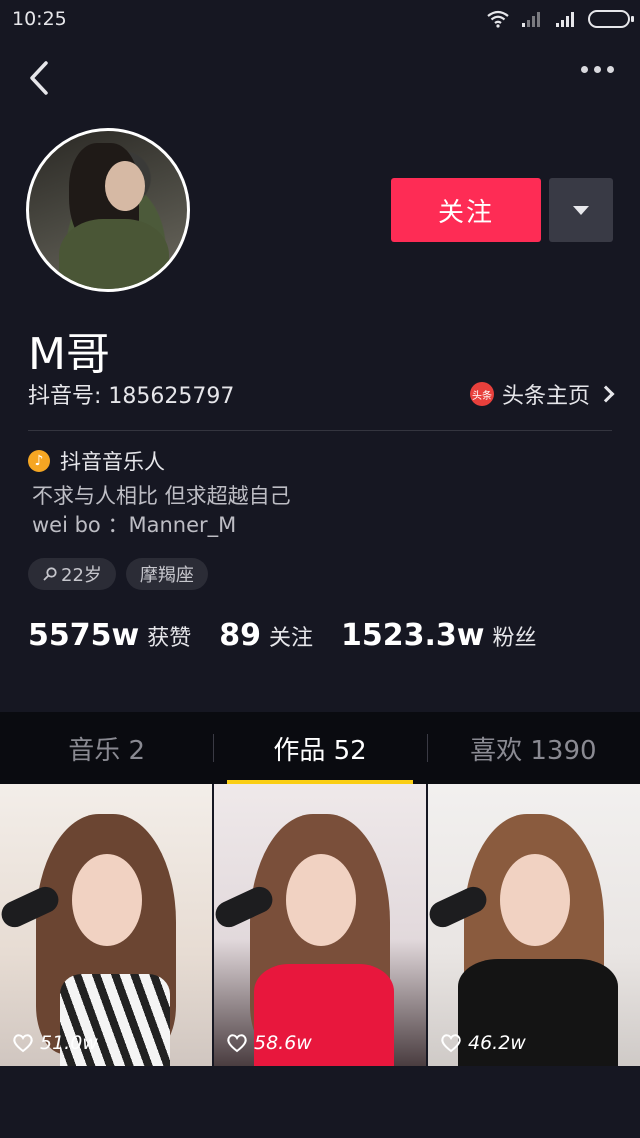 Image resolution: width=640 pixels, height=1138 pixels. What do you see at coordinates (439, 635) in the screenshot?
I see `stat-followers: 1523.3w 粉丝` at bounding box center [439, 635].